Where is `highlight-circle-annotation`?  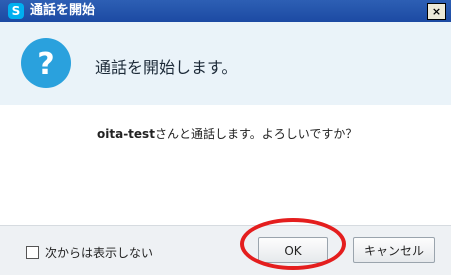 highlight-circle-annotation is located at coordinates (293, 244).